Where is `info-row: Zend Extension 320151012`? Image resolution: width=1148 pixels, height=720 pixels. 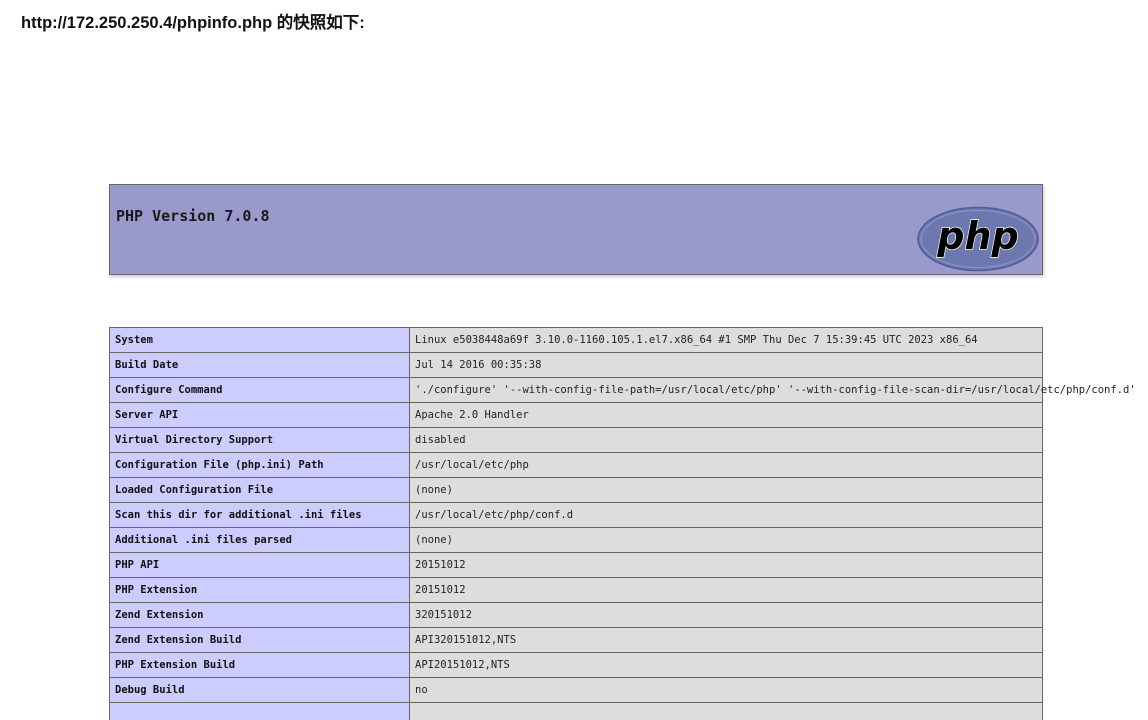
info-row: Zend Extension 320151012 is located at coordinates (576, 615).